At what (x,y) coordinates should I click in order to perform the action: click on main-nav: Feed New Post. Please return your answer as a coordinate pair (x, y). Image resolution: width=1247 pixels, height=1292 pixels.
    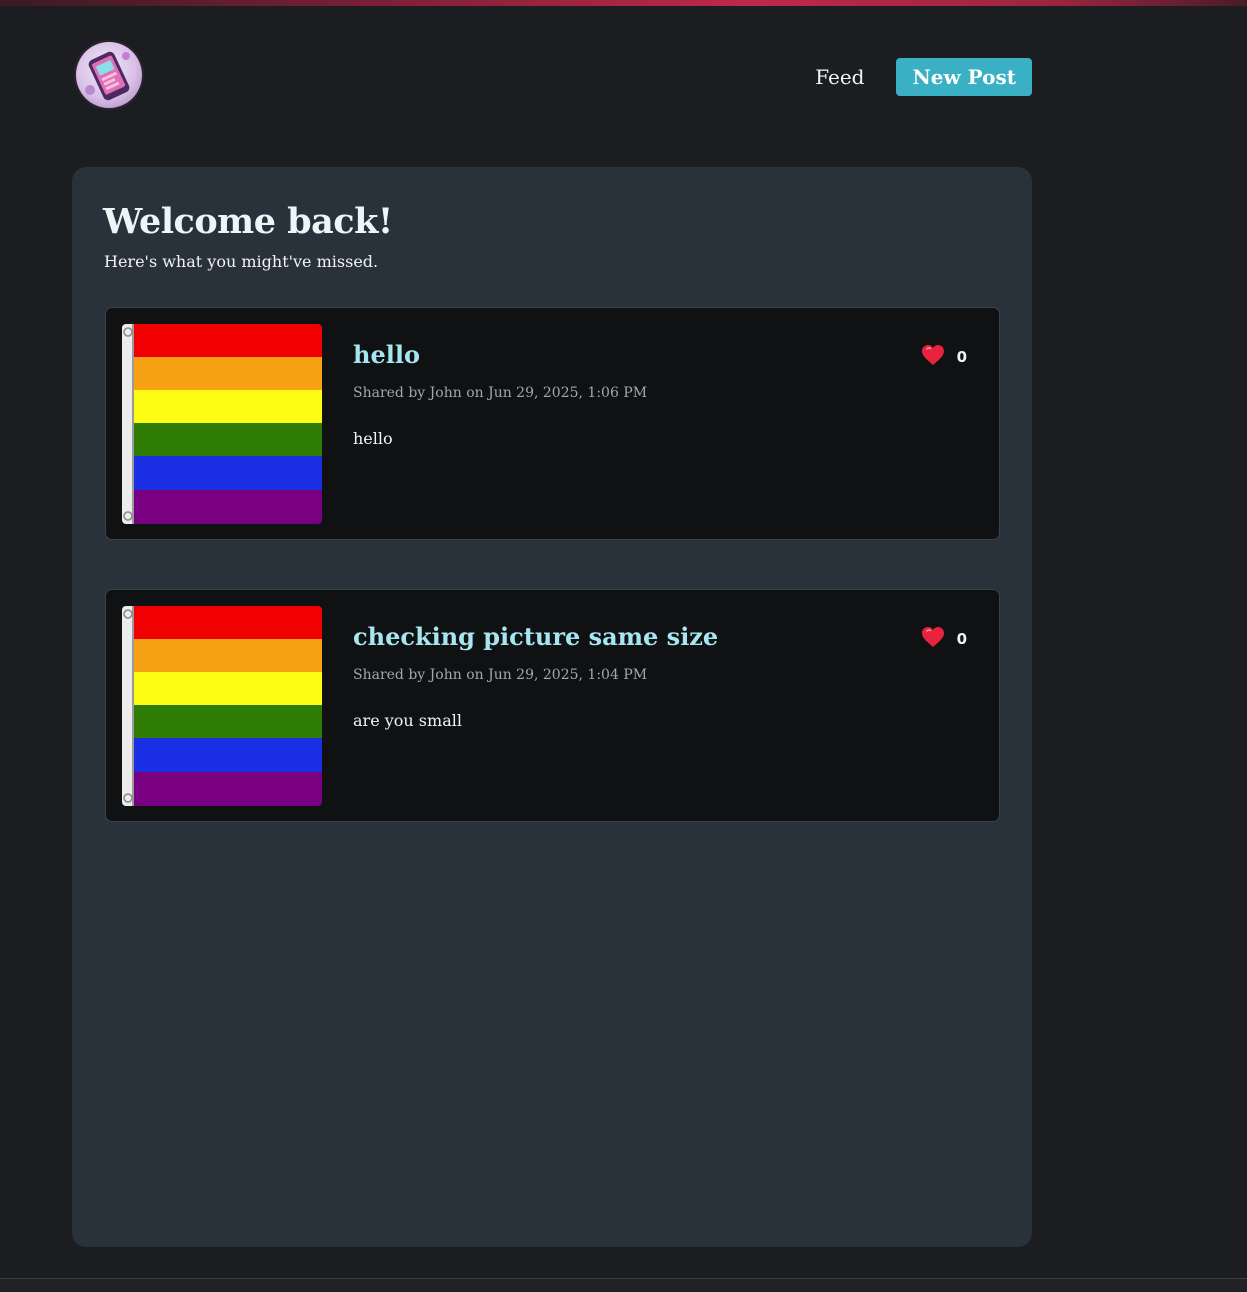
    Looking at the image, I should click on (923, 77).